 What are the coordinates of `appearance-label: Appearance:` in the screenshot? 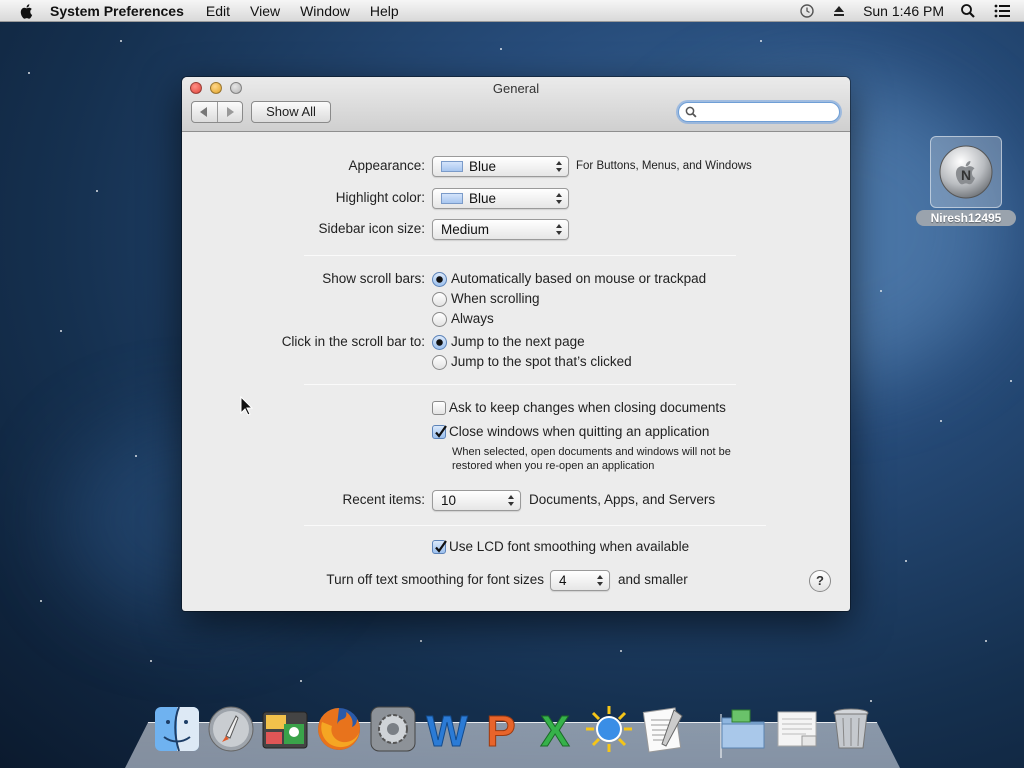 It's located at (386, 165).